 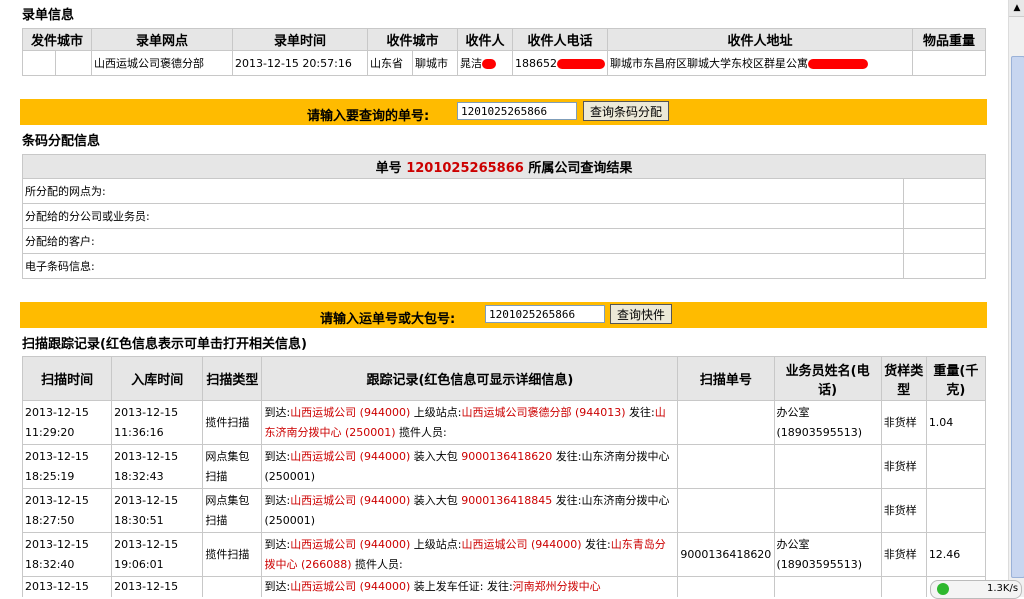 I want to click on weight: 12.46, so click(x=956, y=554).